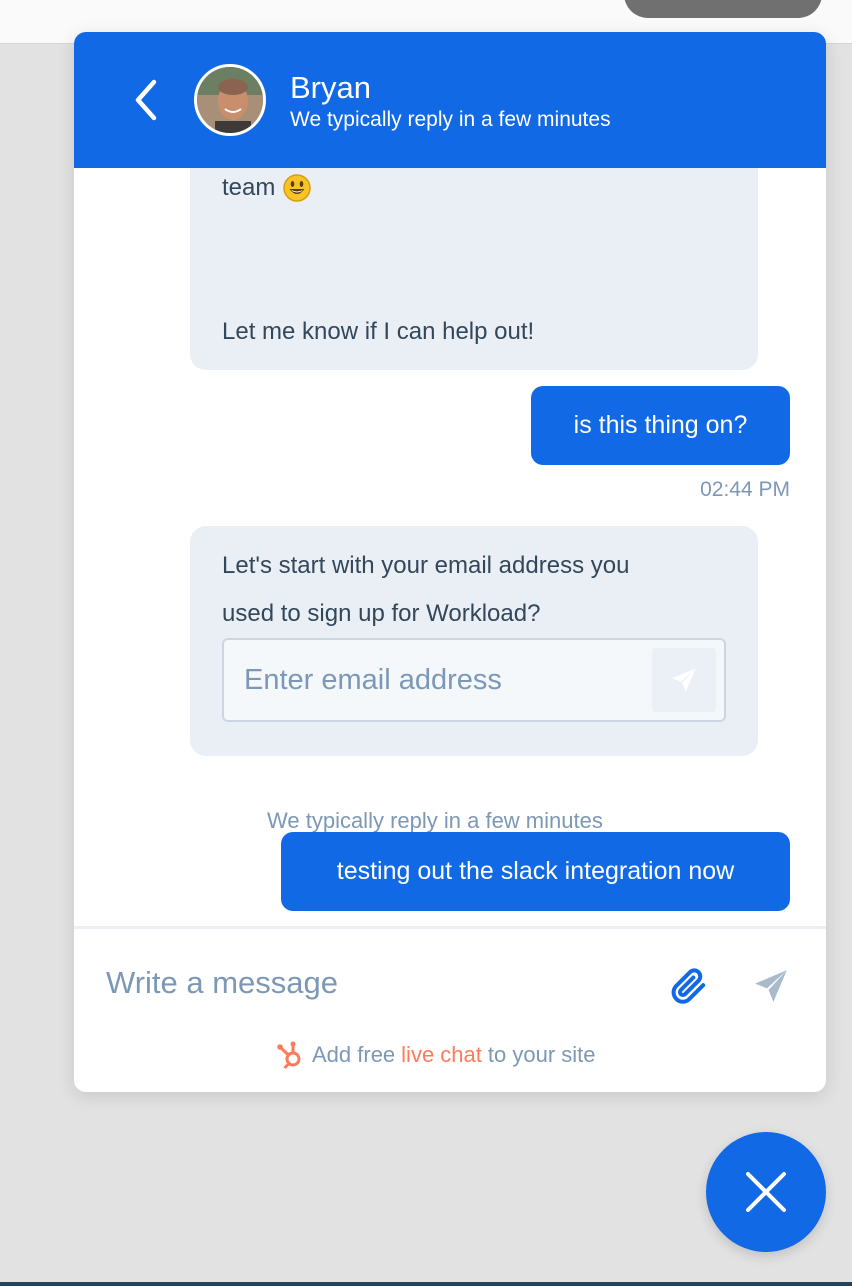  Describe the element at coordinates (381, 613) in the screenshot. I see `email-prompt-line2: used to sign up for Workload?` at that location.